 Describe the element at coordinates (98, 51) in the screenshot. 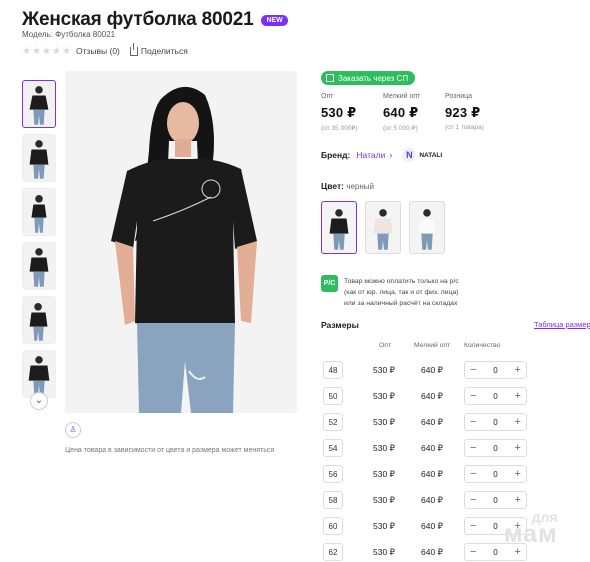

I see `reviews-link: Отзывы (0)` at that location.